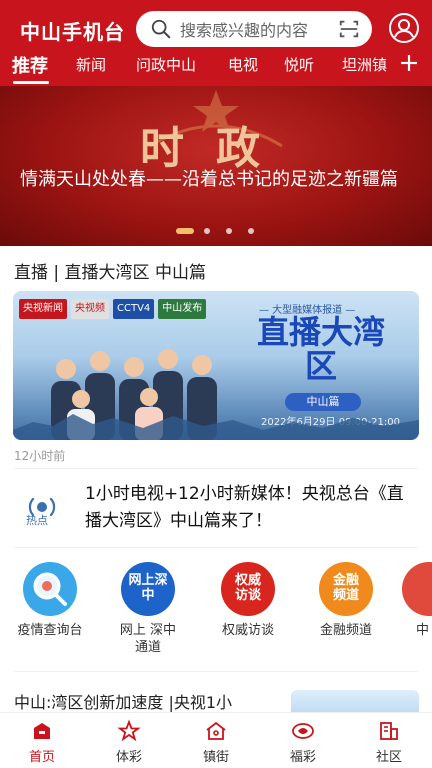 This screenshot has width=432, height=768. I want to click on search-placeholder: 搜索感兴趣的内容, so click(244, 30).